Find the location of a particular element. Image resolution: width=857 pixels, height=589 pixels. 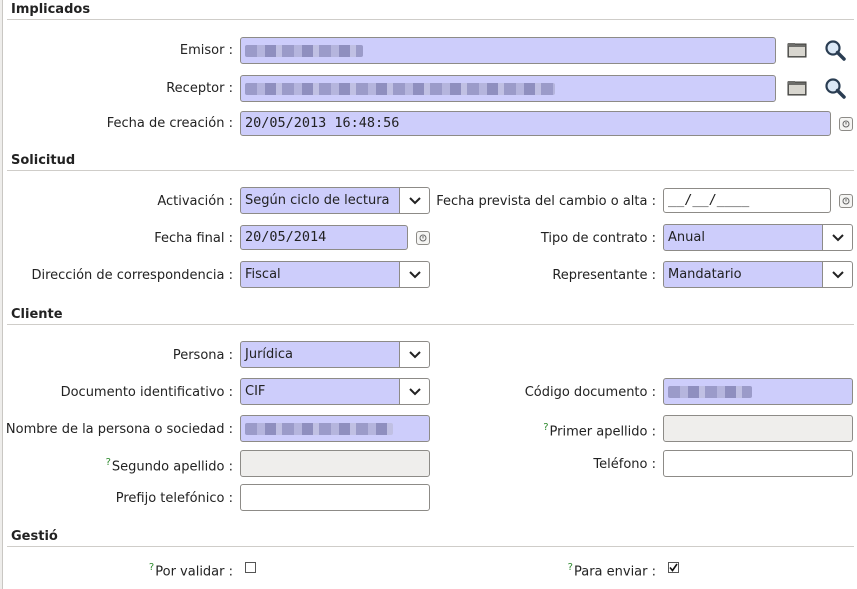

tipo-contrato-dropdown-button is located at coordinates (837, 237).